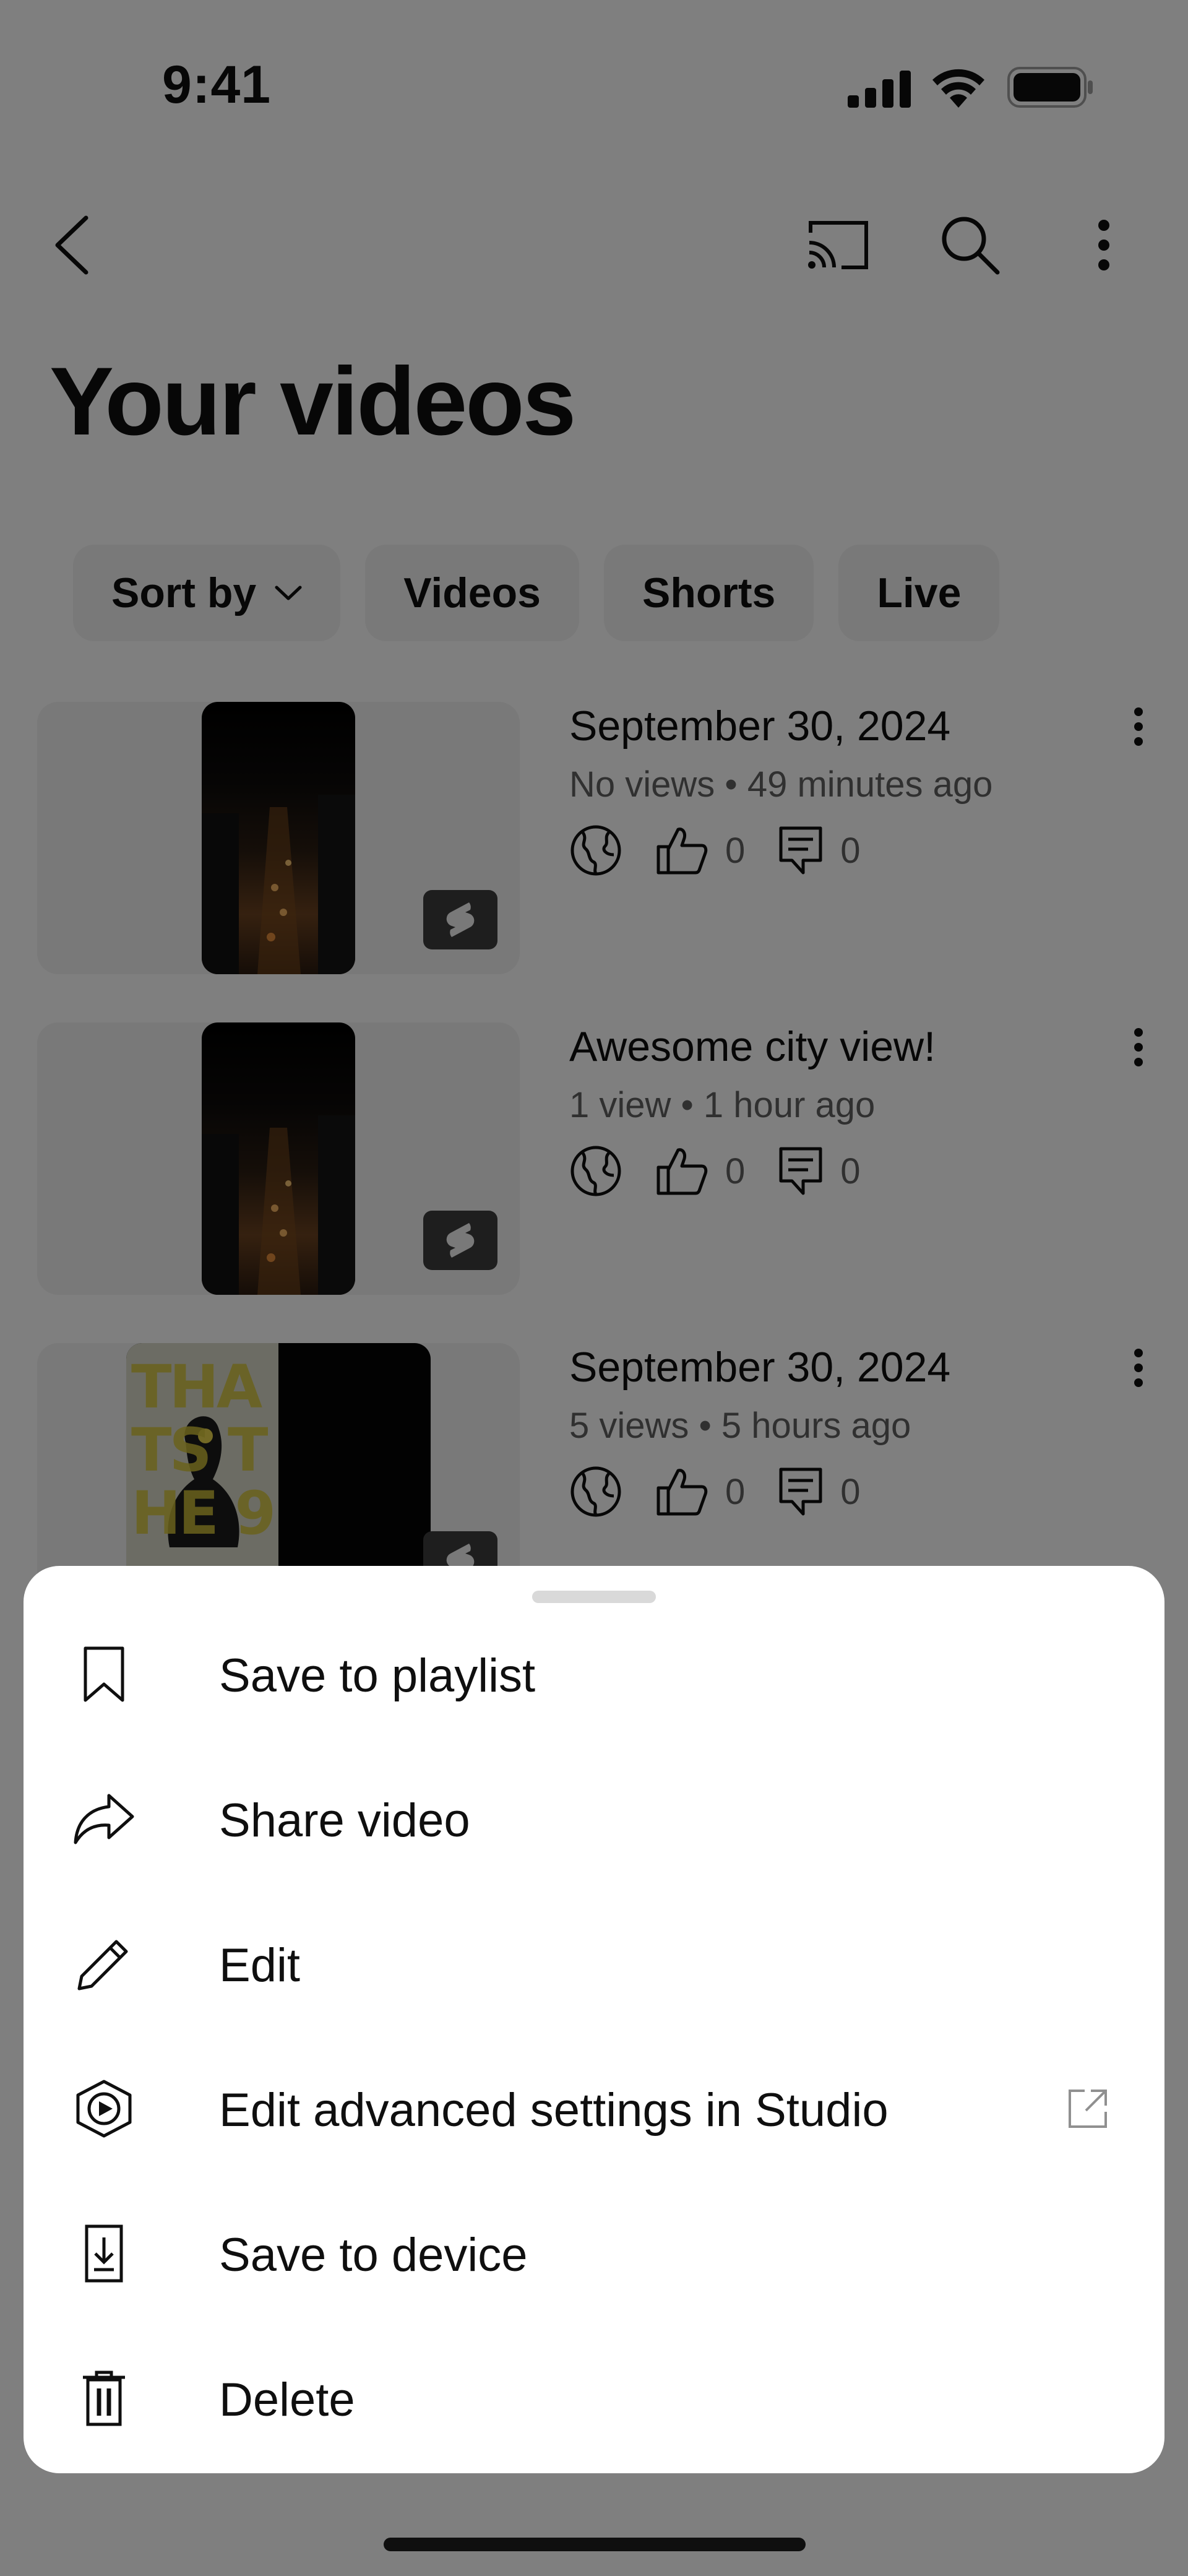  I want to click on menu-item-edit: Edit, so click(594, 1963).